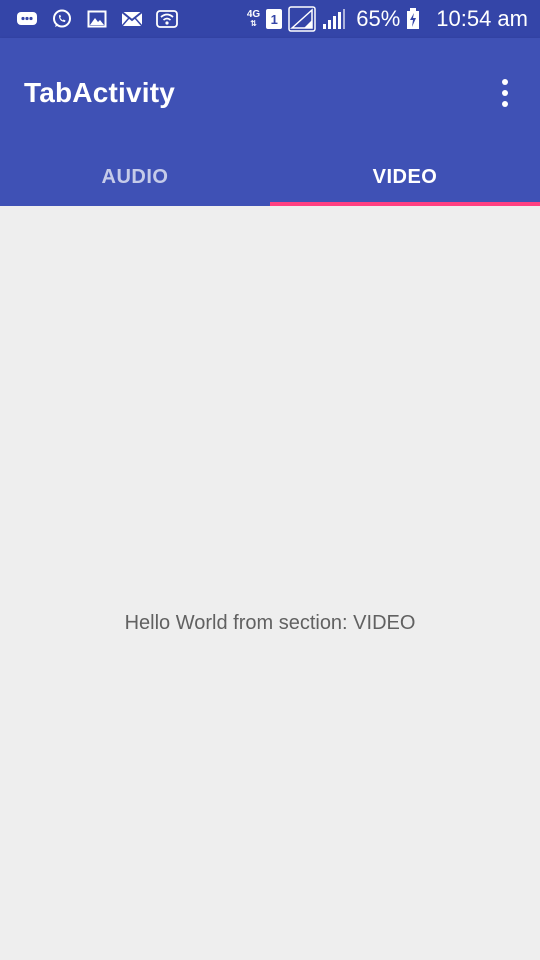 Image resolution: width=540 pixels, height=960 pixels. Describe the element at coordinates (274, 19) in the screenshot. I see `sim-slot-badge: 1` at that location.